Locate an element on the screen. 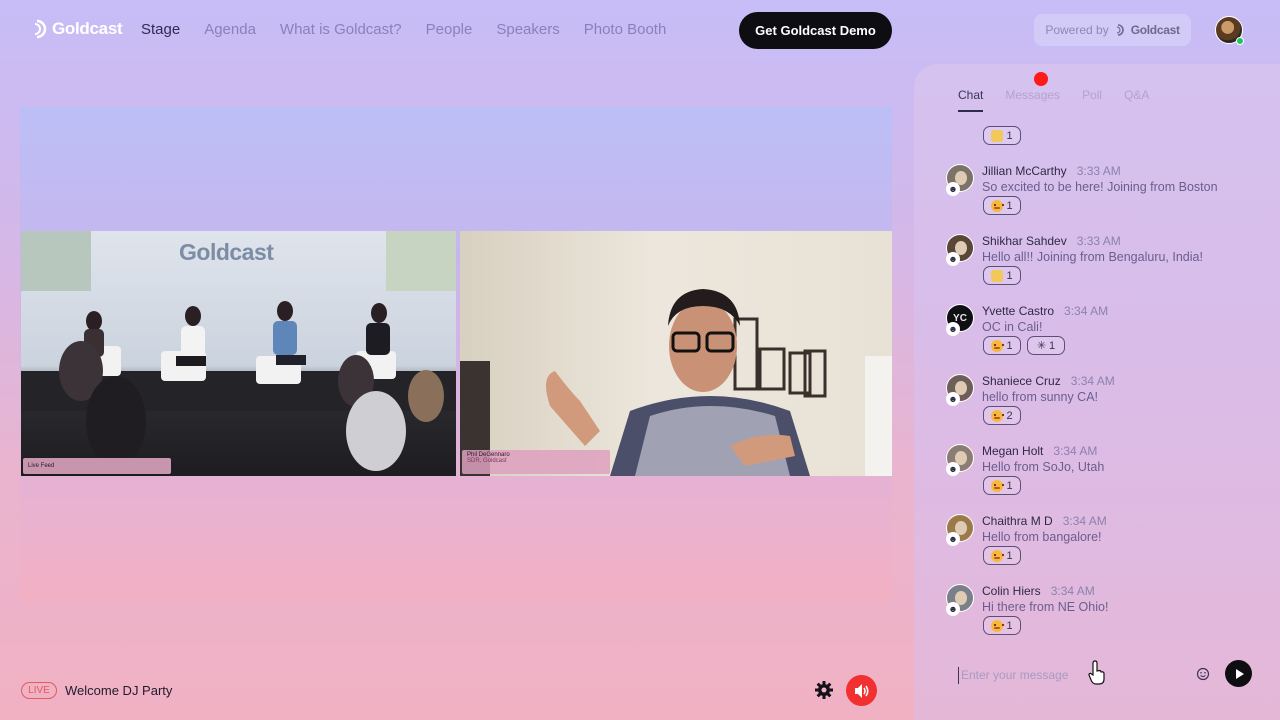 This screenshot has height=720, width=1280. message-author: Jillian McCarthy is located at coordinates (1024, 171).